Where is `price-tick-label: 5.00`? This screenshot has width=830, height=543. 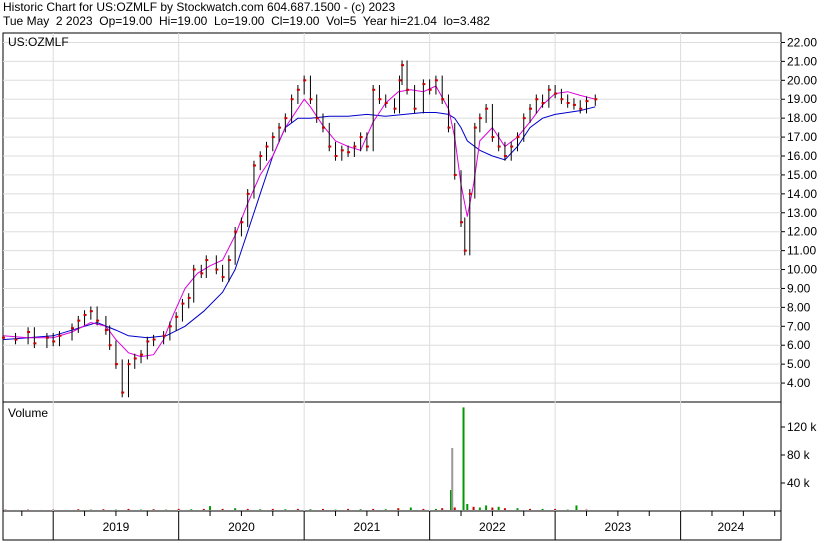 price-tick-label: 5.00 is located at coordinates (799, 364).